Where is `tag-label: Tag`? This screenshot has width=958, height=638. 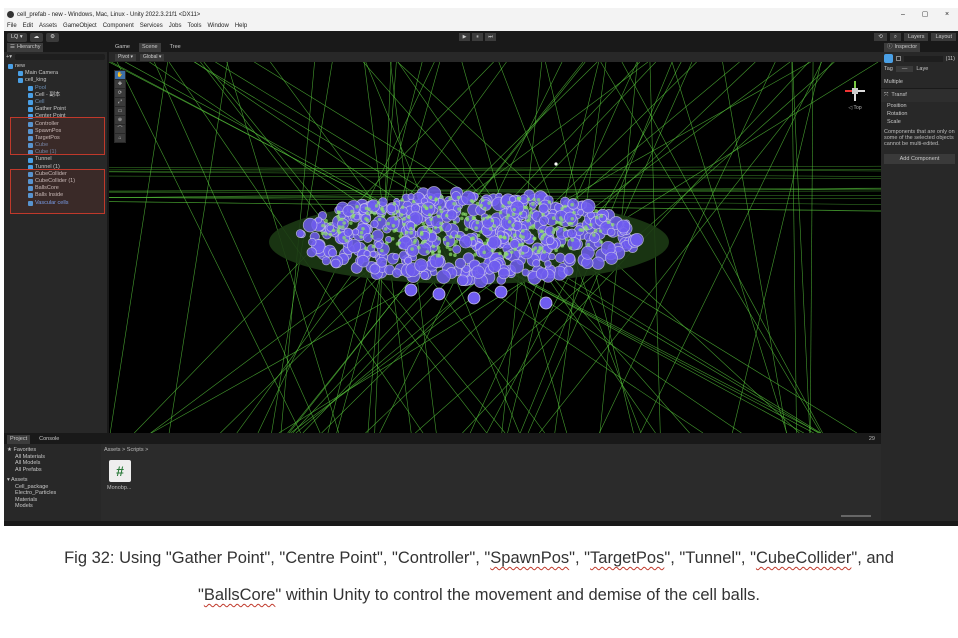 tag-label: Tag is located at coordinates (888, 69).